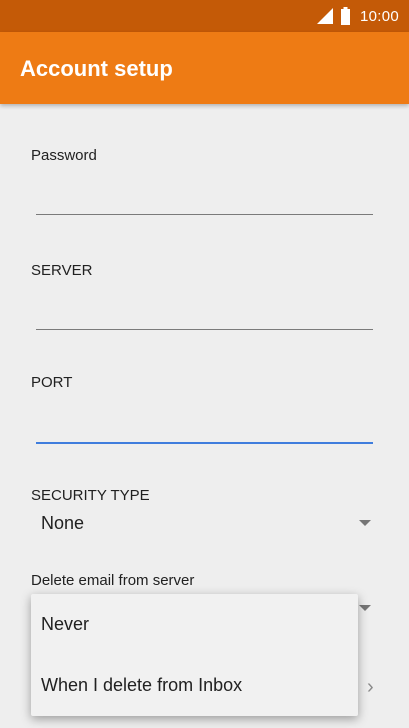  I want to click on password-field, so click(204, 202).